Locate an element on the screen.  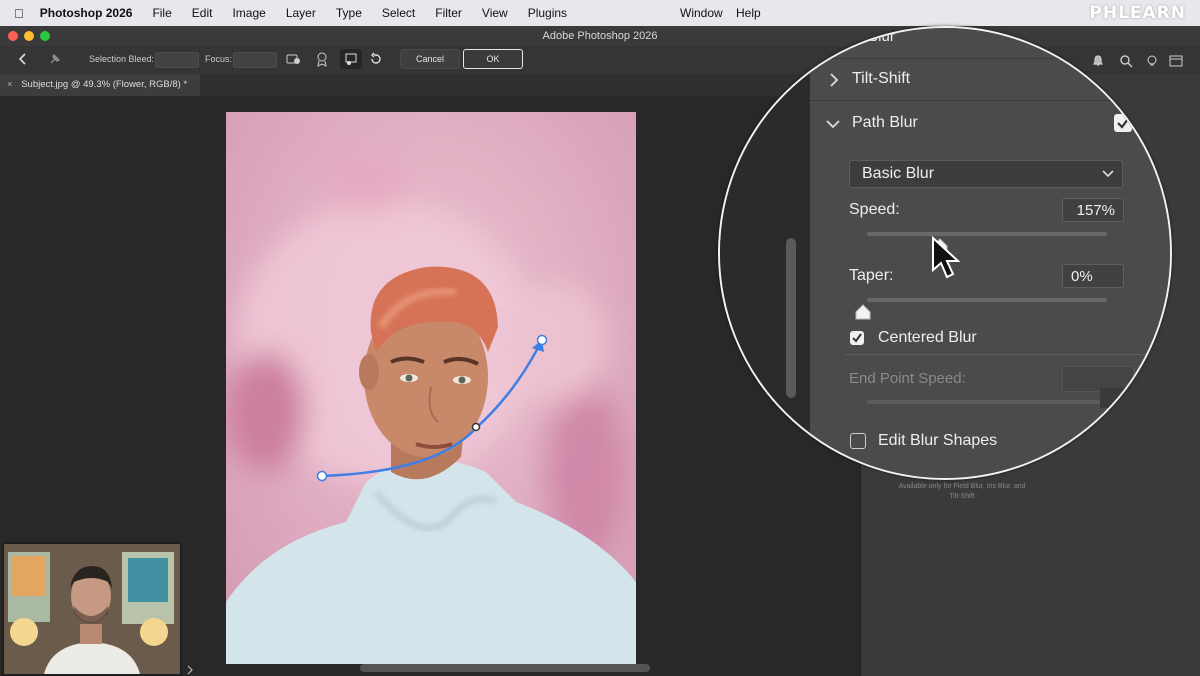
mouse-cursor-icon is located at coordinates (946, 257).